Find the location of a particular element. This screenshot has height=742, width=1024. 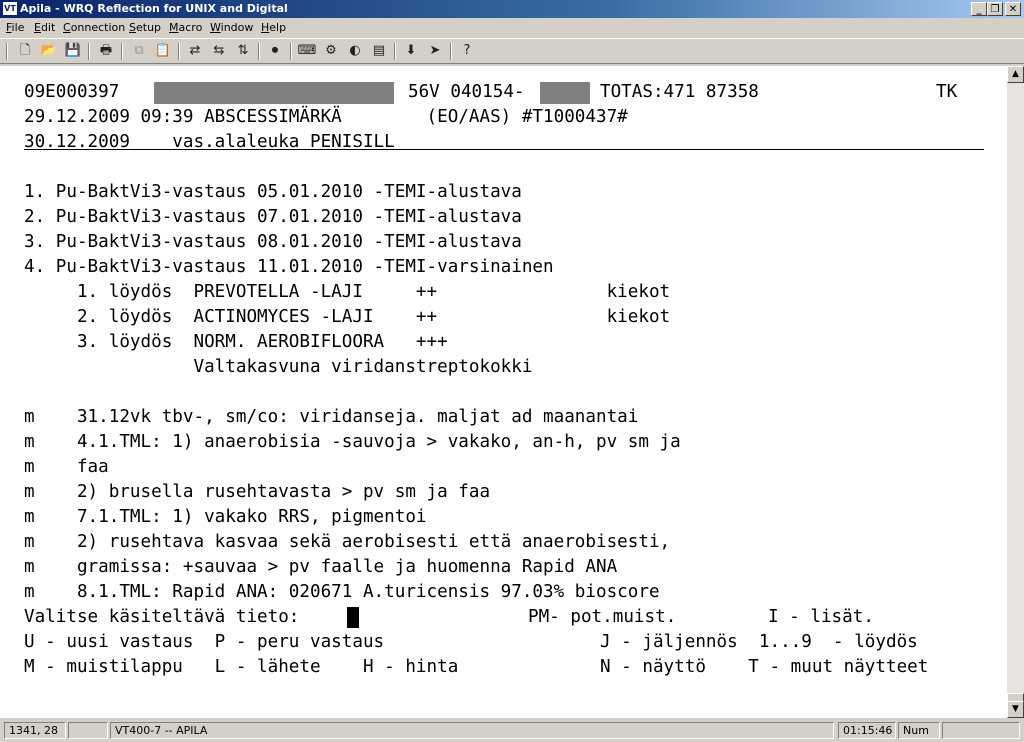

toolbar-grip is located at coordinates (7, 51).